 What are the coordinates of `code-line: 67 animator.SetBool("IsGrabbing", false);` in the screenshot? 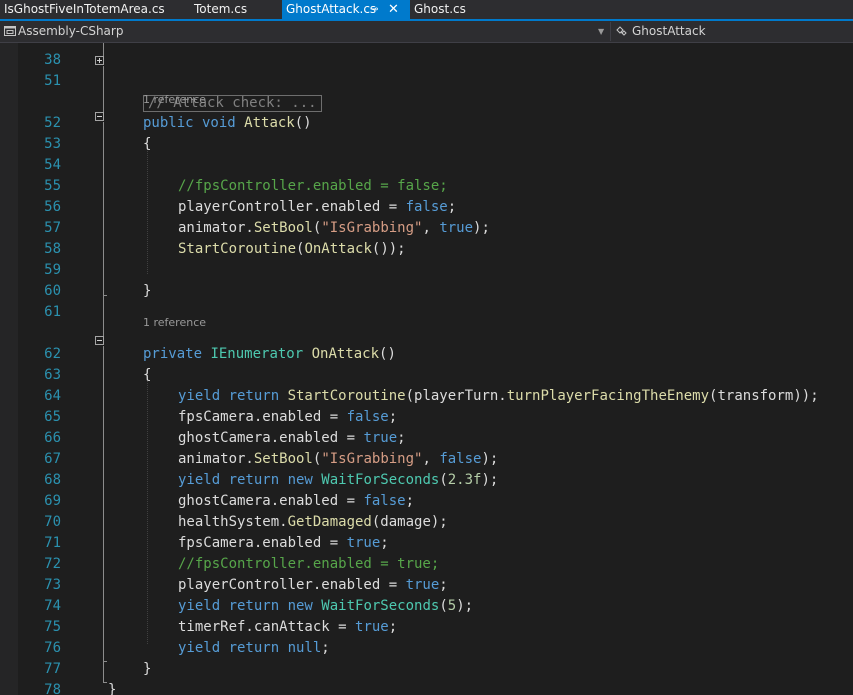 It's located at (426, 459).